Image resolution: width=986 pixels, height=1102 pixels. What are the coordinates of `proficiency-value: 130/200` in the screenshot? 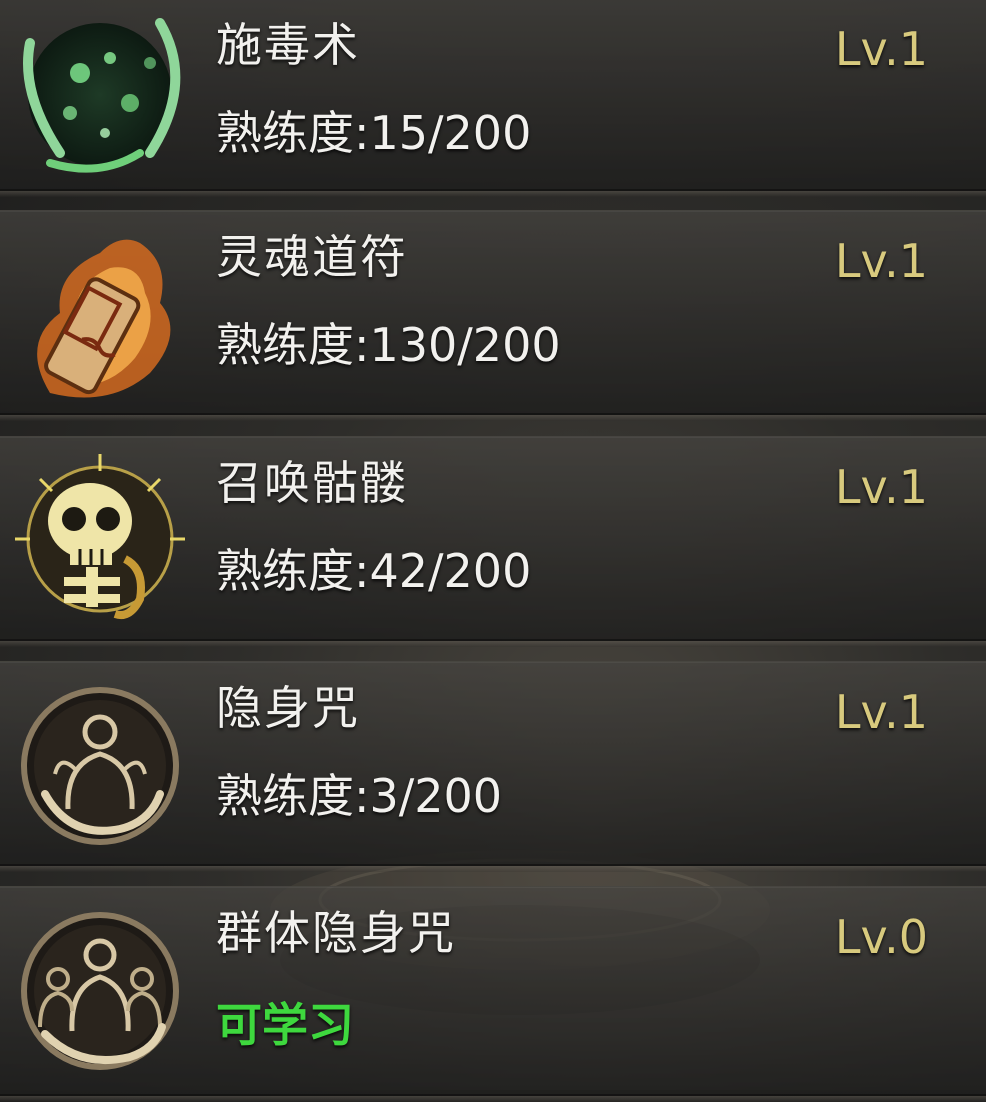 It's located at (465, 345).